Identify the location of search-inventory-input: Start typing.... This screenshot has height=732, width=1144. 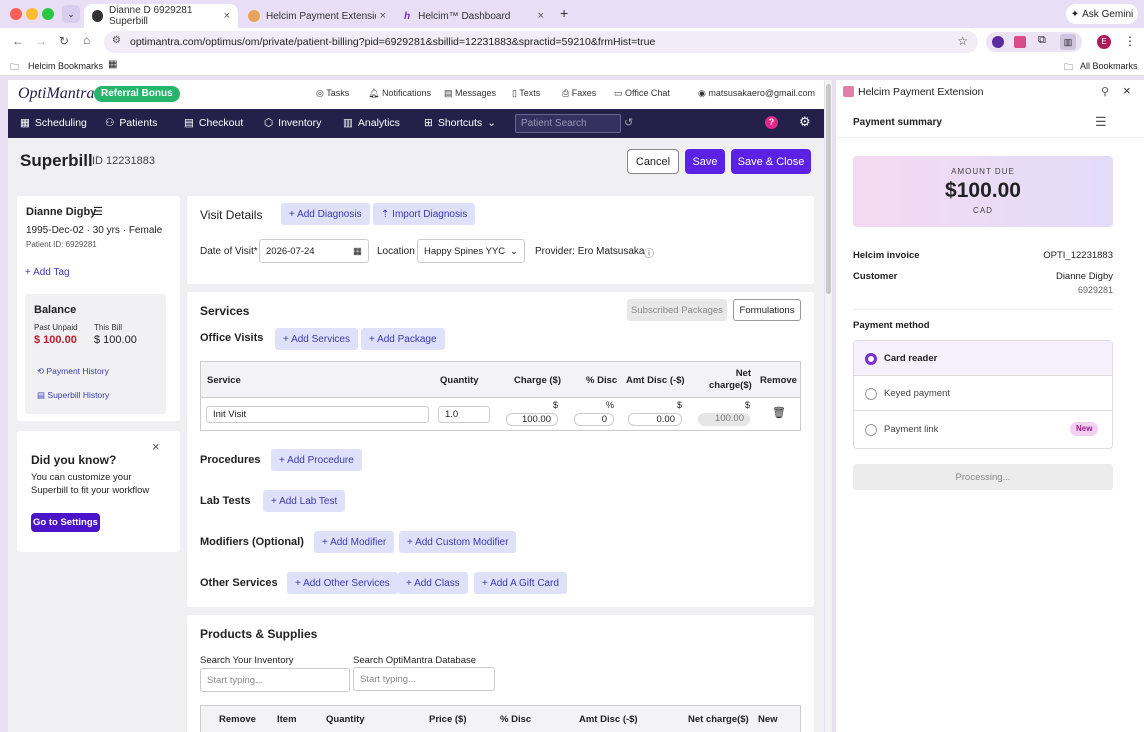
(275, 680).